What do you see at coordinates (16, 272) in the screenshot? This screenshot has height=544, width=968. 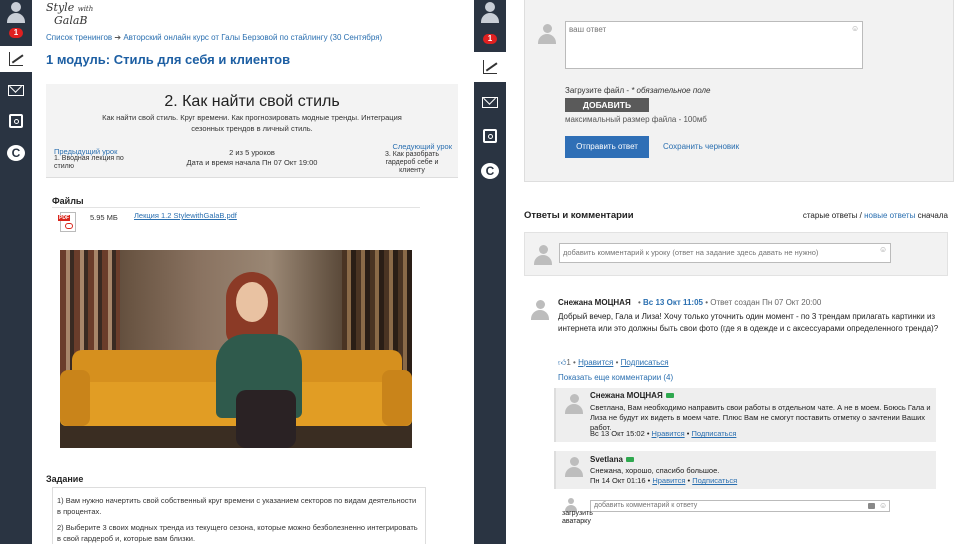 I see `left-sidebar: 1 C` at bounding box center [16, 272].